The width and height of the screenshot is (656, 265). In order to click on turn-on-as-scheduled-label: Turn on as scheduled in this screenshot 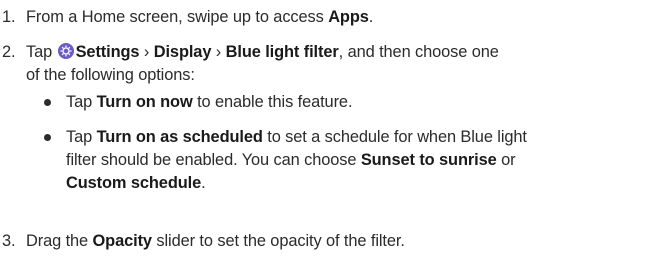, I will do `click(179, 137)`.